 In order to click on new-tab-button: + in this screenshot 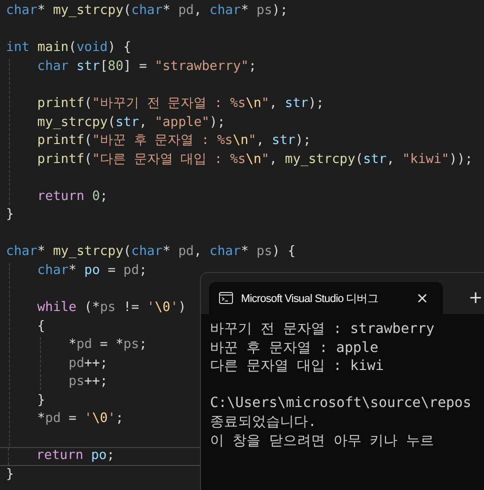, I will do `click(474, 298)`.